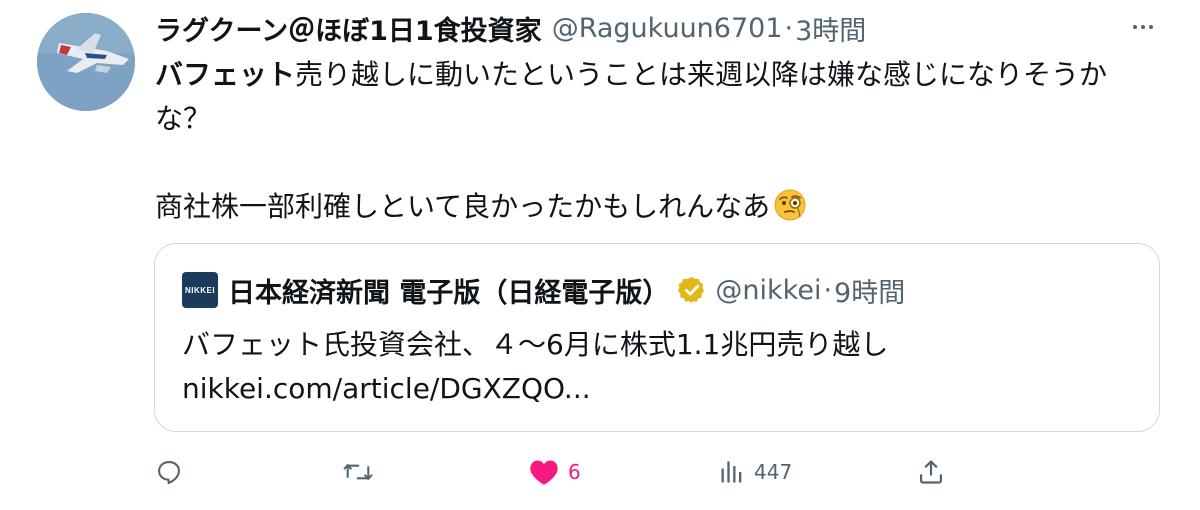  I want to click on reply-button, so click(173, 472).